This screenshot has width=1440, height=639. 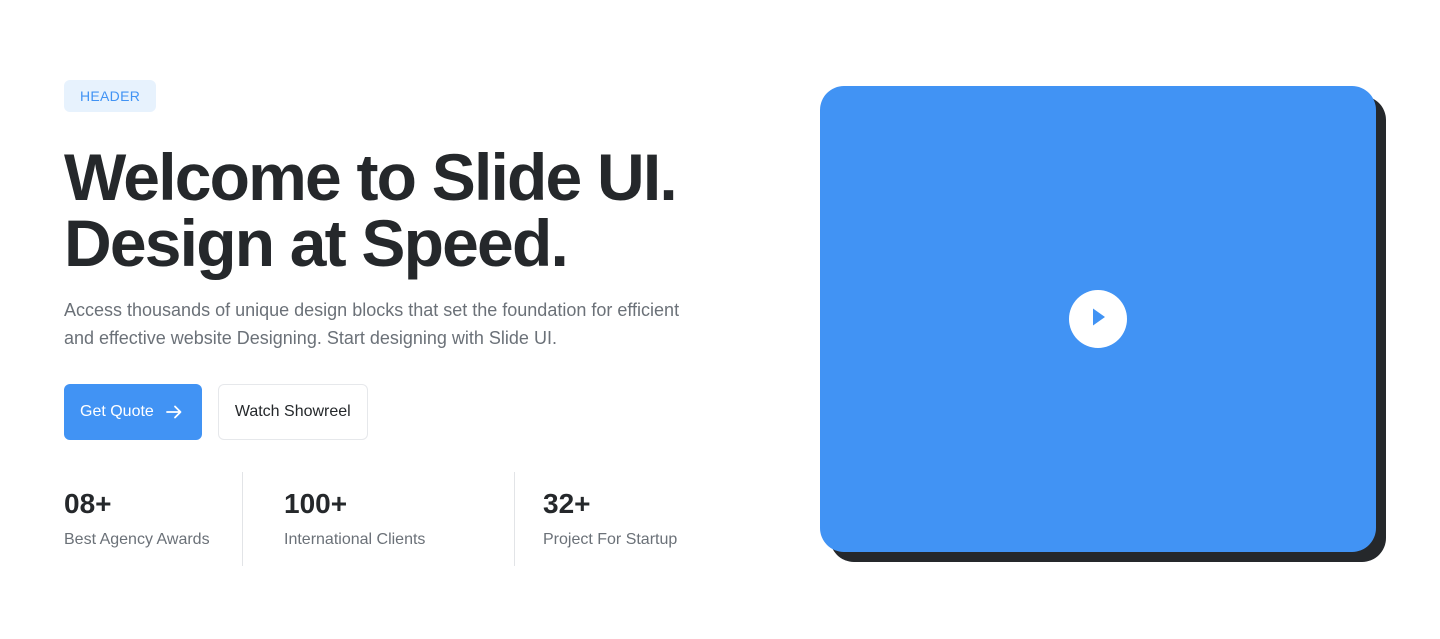 I want to click on play-icon, so click(x=1098, y=319).